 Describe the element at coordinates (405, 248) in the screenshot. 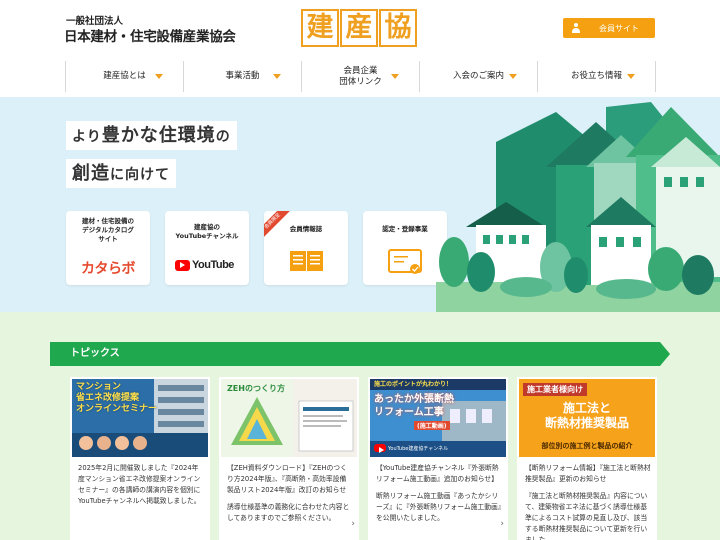

I see `certification-card: 認定・登録事業` at that location.